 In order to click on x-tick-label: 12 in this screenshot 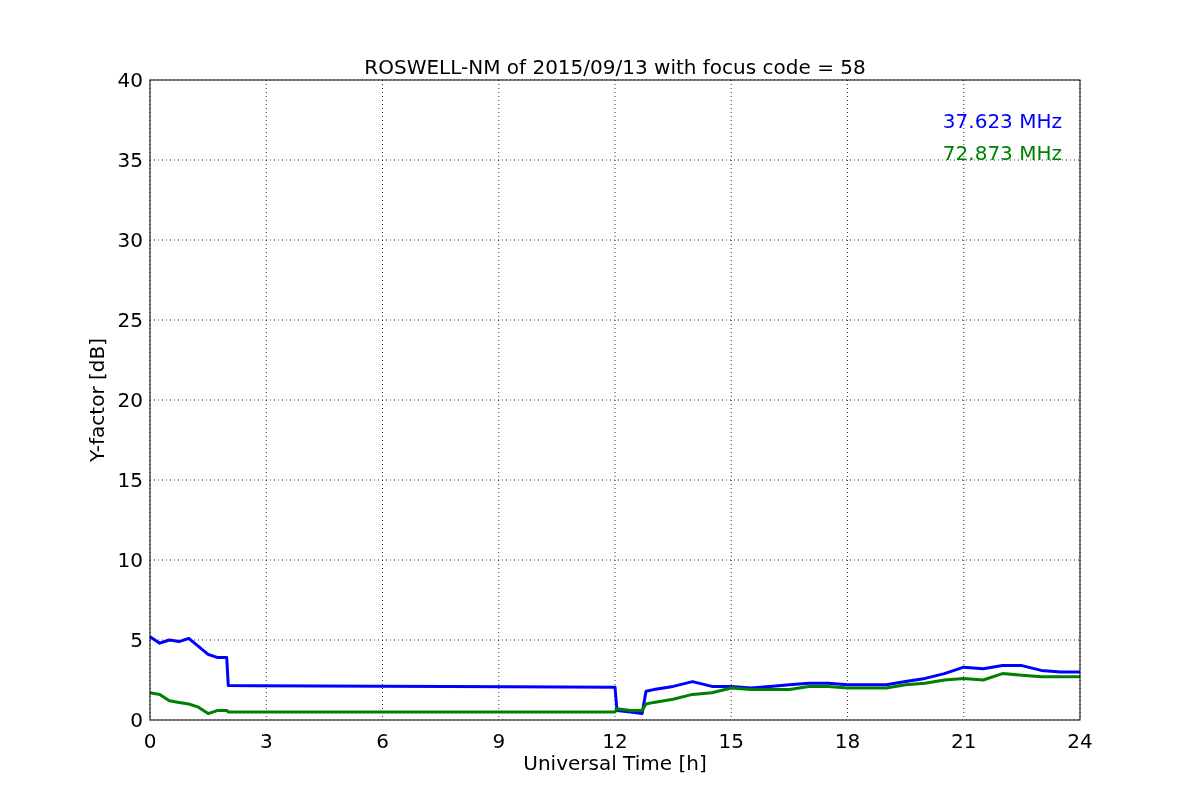, I will do `click(615, 741)`.